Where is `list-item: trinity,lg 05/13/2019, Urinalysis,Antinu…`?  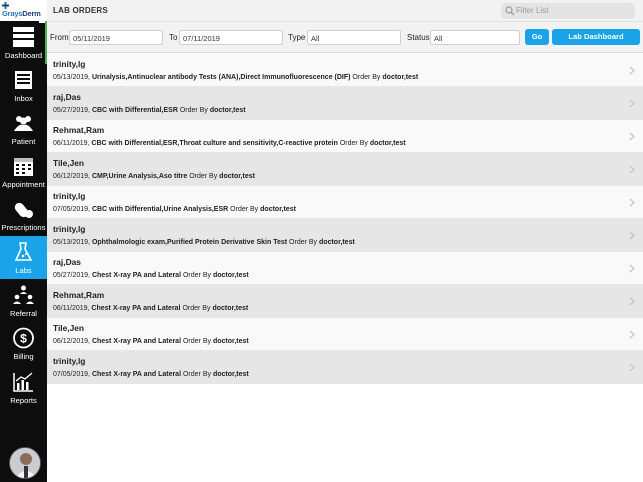
list-item: trinity,lg 05/13/2019, Urinalysis,Antinu… is located at coordinates (345, 70).